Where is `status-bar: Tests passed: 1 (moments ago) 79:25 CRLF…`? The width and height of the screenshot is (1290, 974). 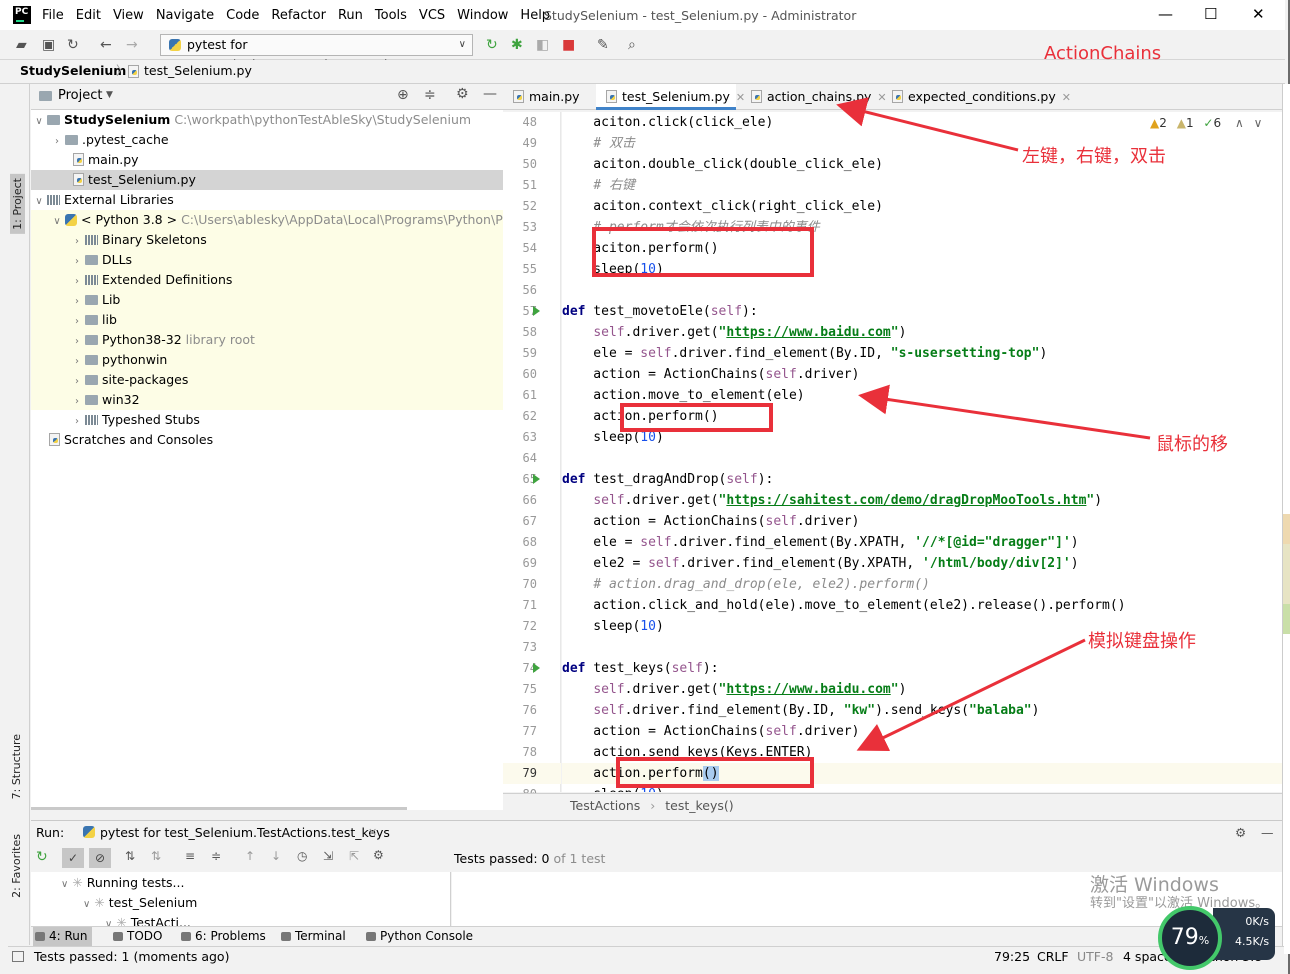 status-bar: Tests passed: 1 (moments ago) 79:25 CRLF… is located at coordinates (646, 956).